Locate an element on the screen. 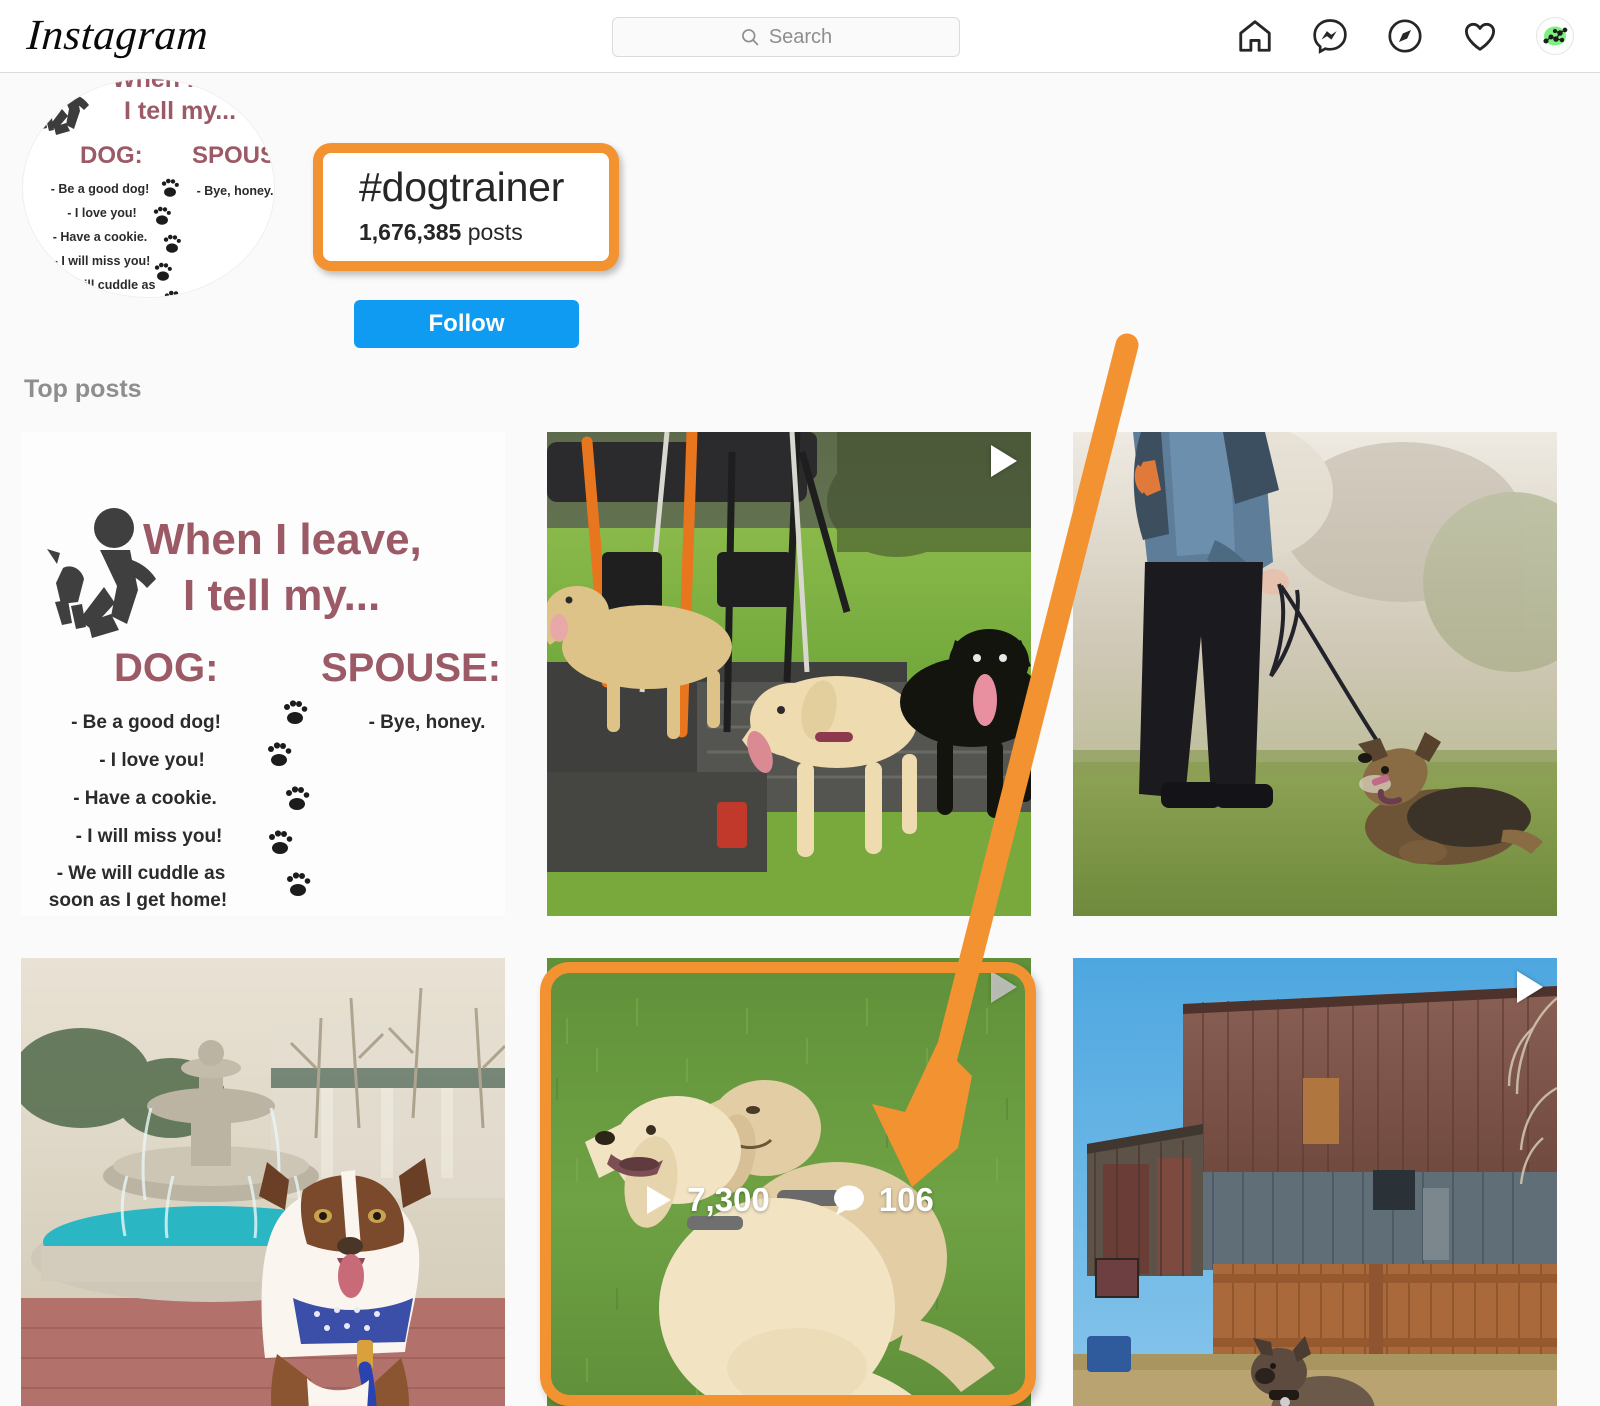 The height and width of the screenshot is (1406, 1600). compass-icon is located at coordinates (1405, 36).